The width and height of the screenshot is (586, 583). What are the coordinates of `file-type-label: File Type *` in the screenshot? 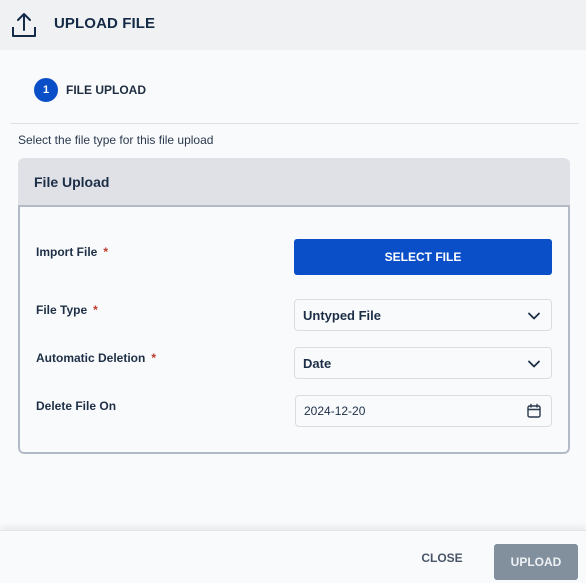 It's located at (67, 310).